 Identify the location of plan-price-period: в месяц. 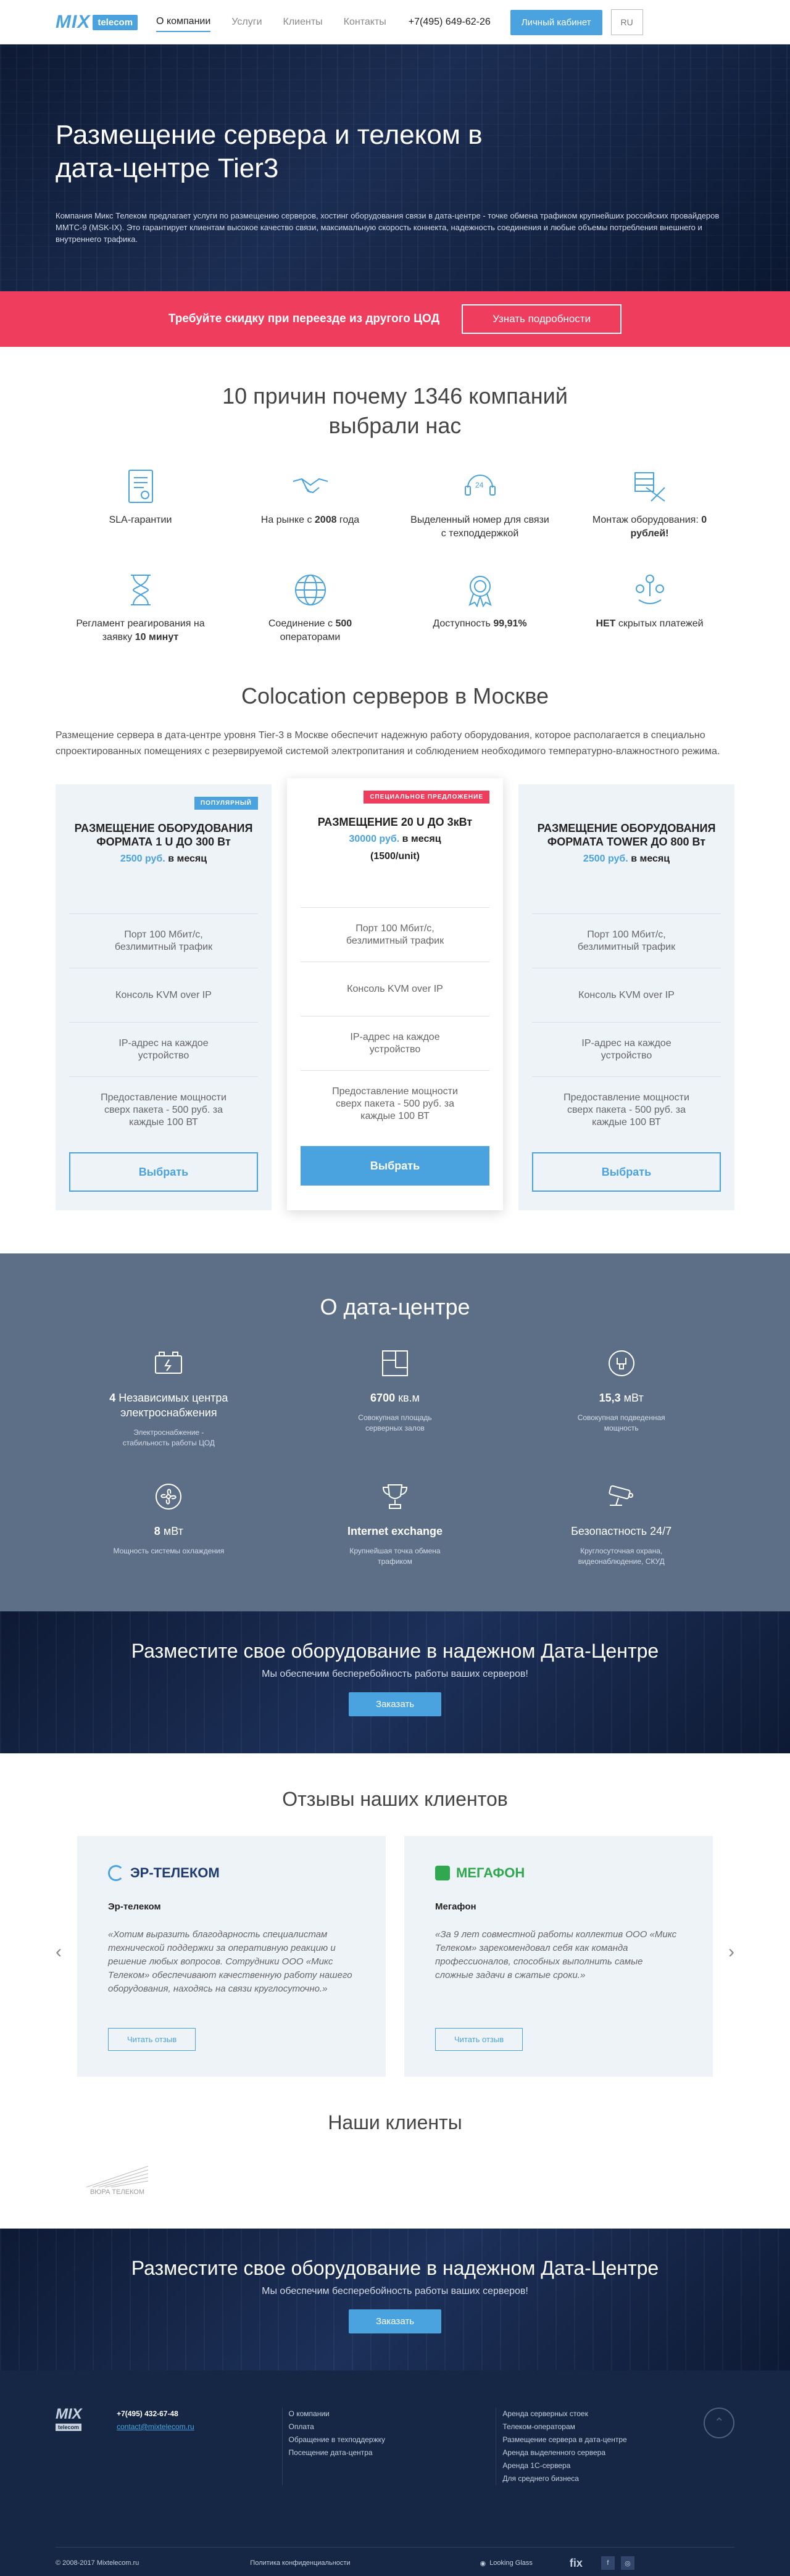
(420, 839).